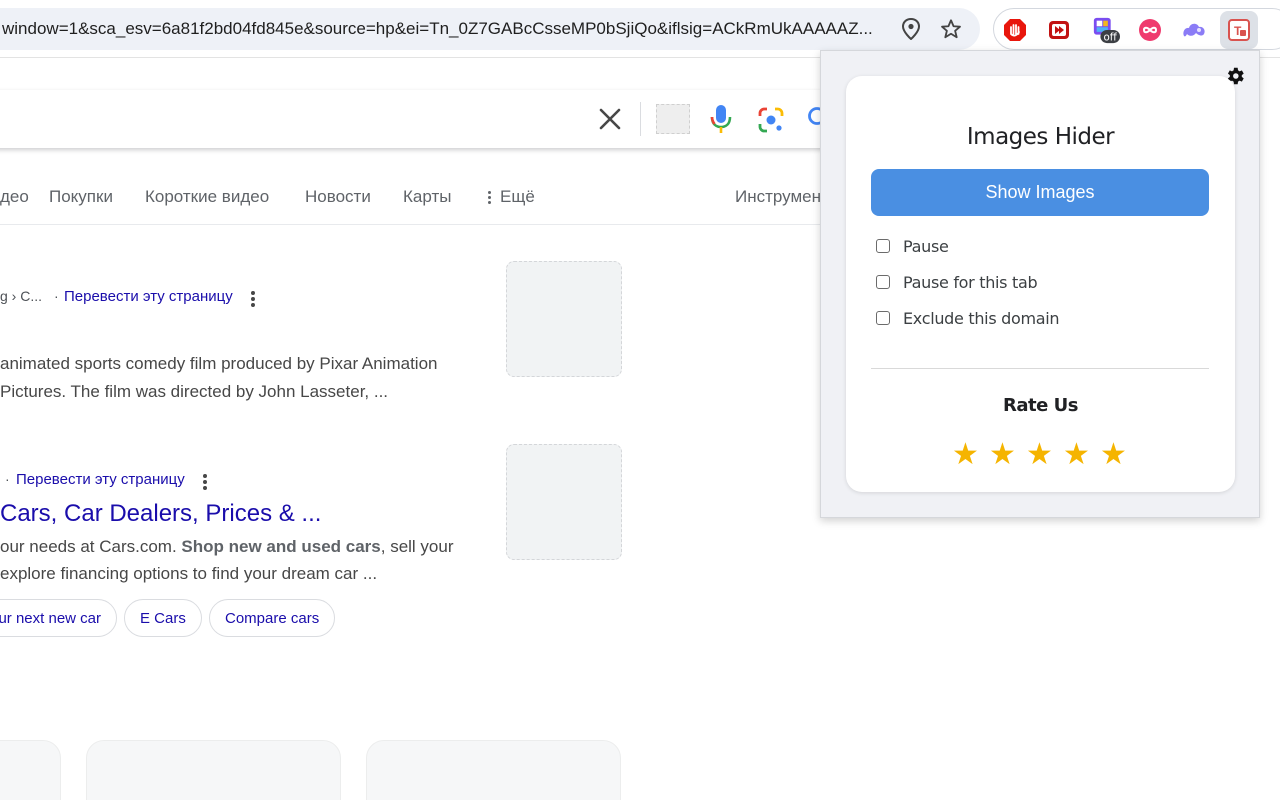 The height and width of the screenshot is (800, 1280). Describe the element at coordinates (338, 197) in the screenshot. I see `tab-news: Новости` at that location.